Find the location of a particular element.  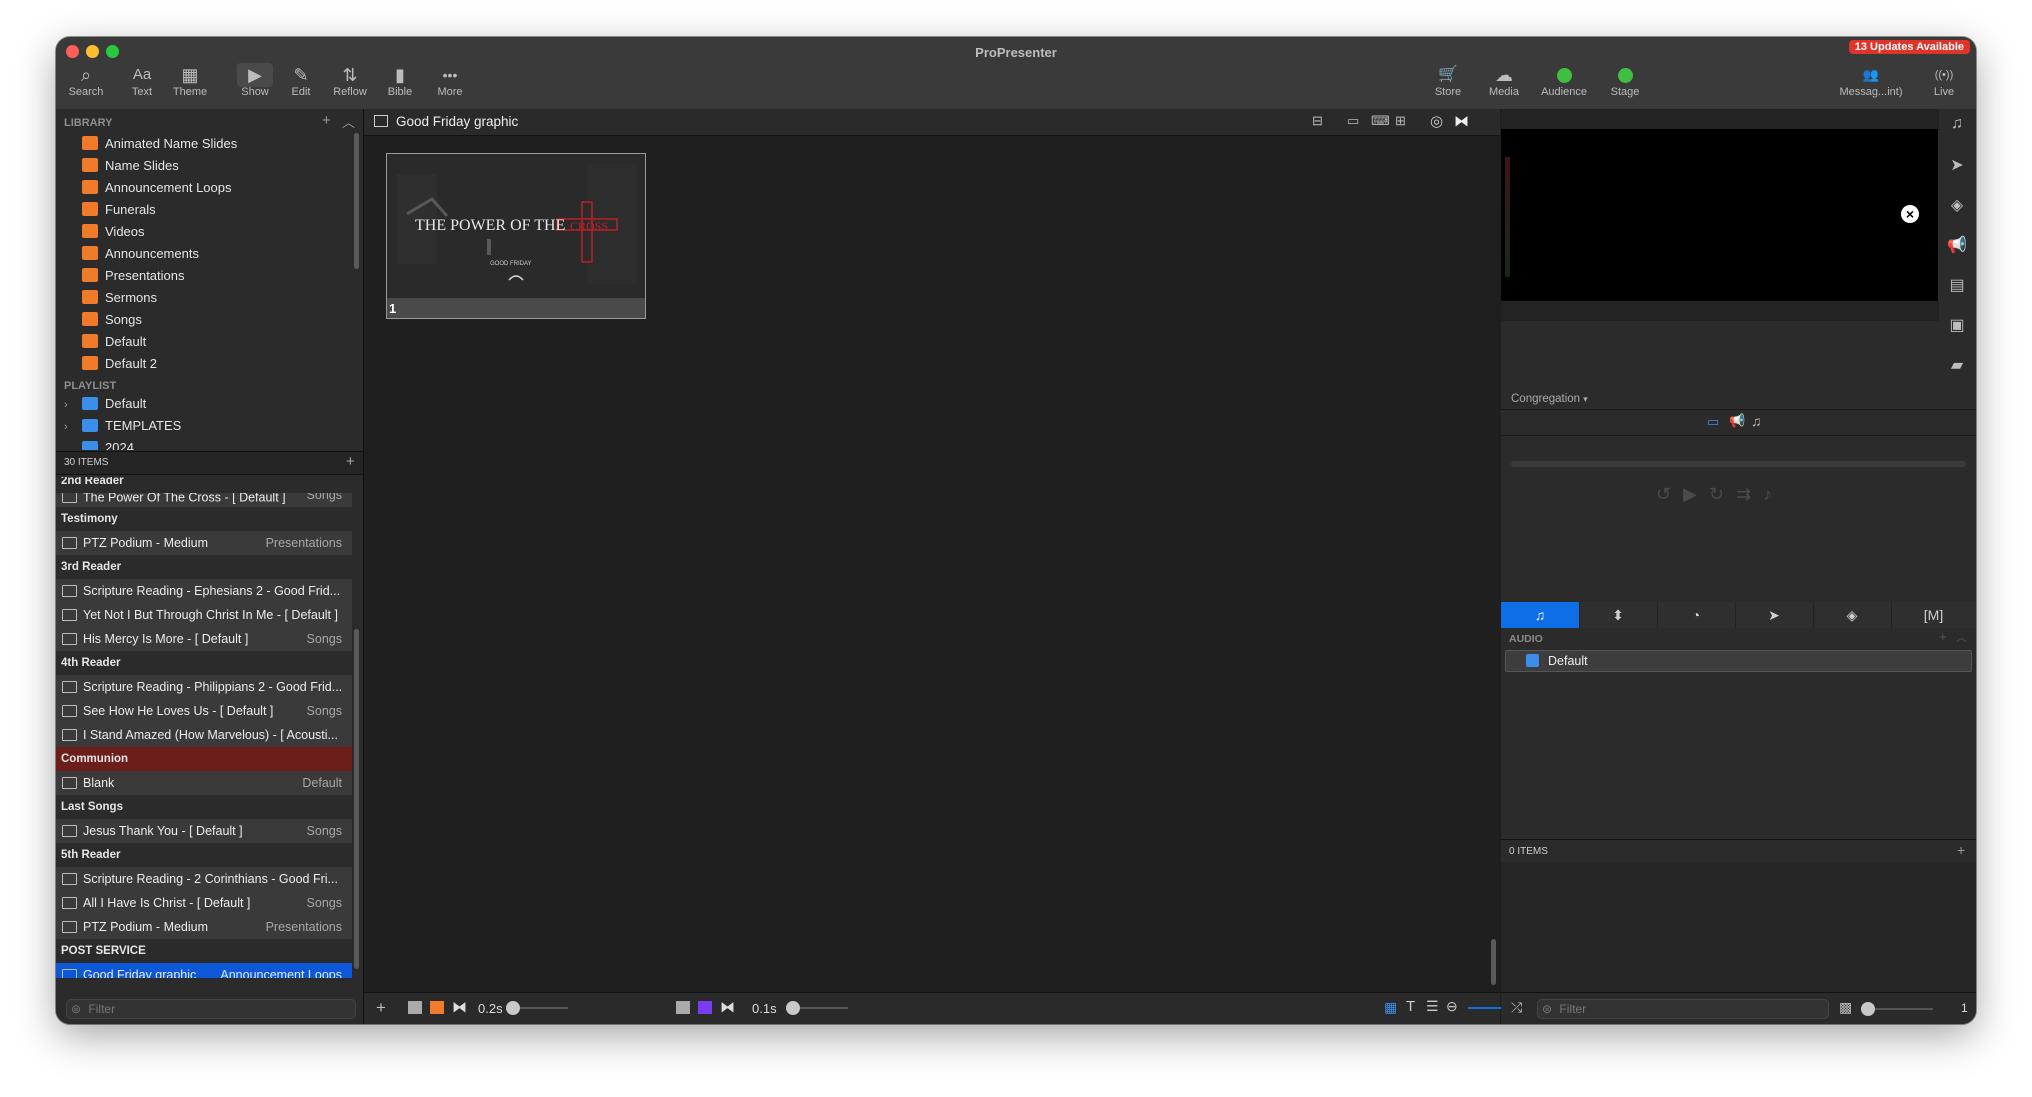

updates-badge: 13 Updates Available is located at coordinates (1909, 47).